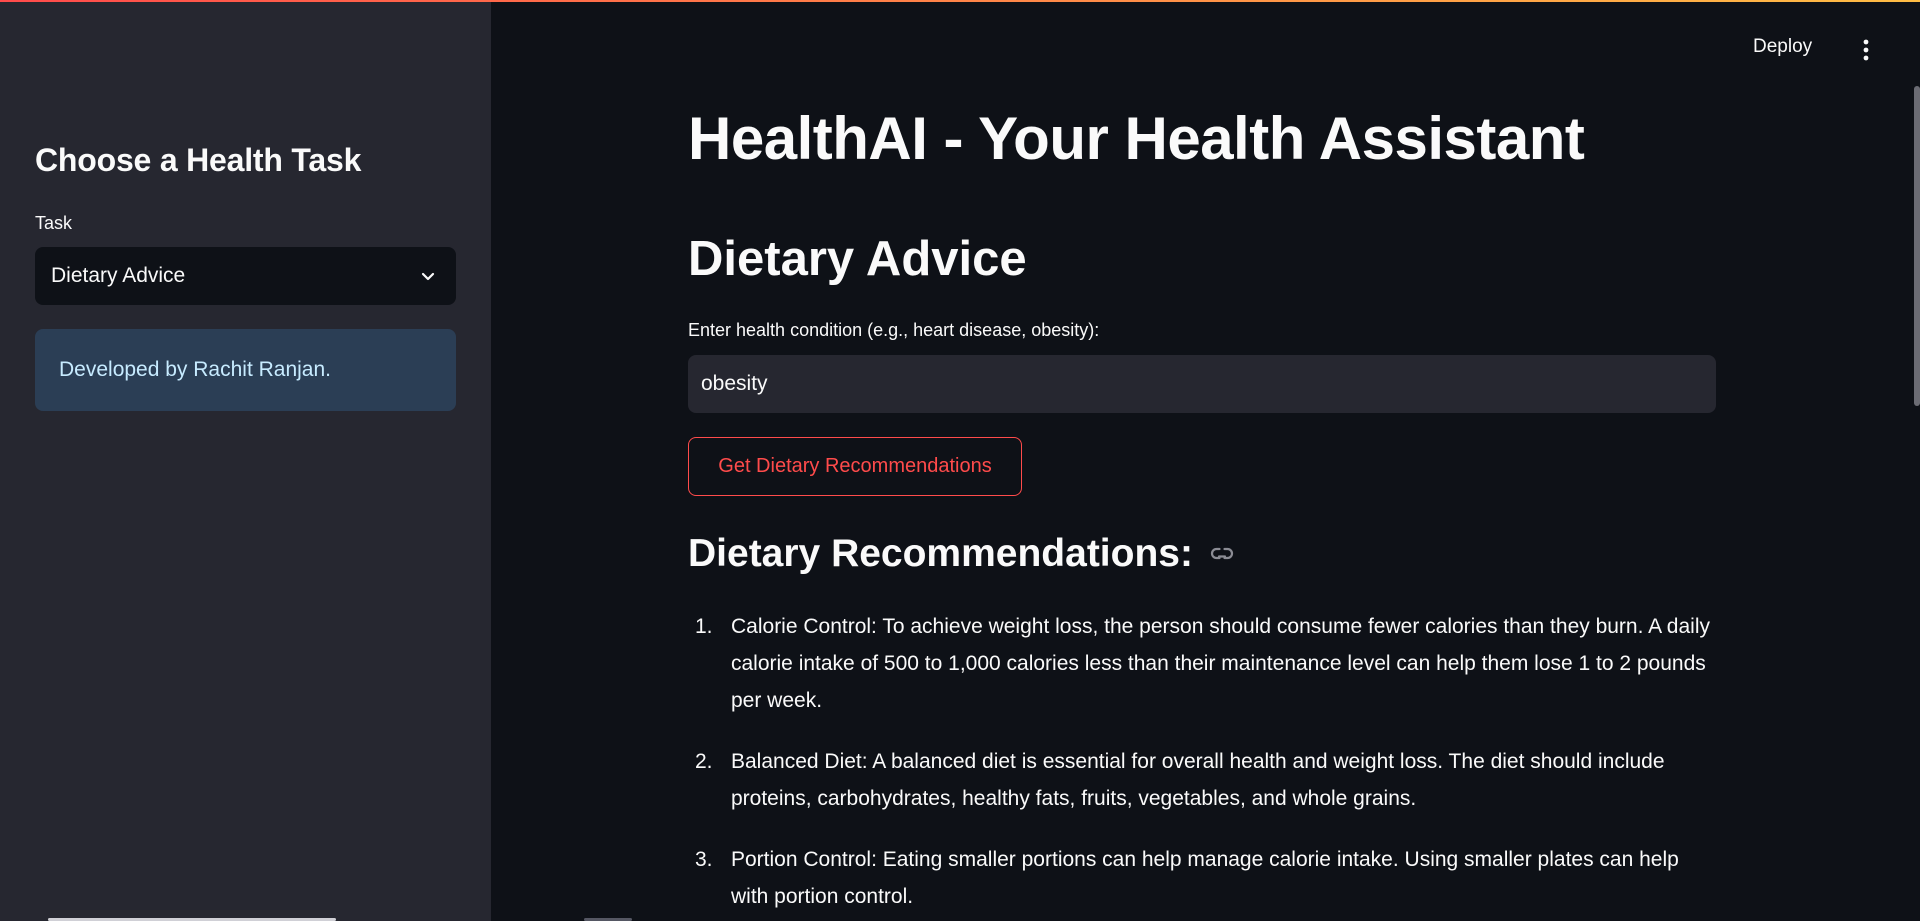 This screenshot has width=1920, height=921. I want to click on results-heading: Dietary Recommendations:, so click(962, 554).